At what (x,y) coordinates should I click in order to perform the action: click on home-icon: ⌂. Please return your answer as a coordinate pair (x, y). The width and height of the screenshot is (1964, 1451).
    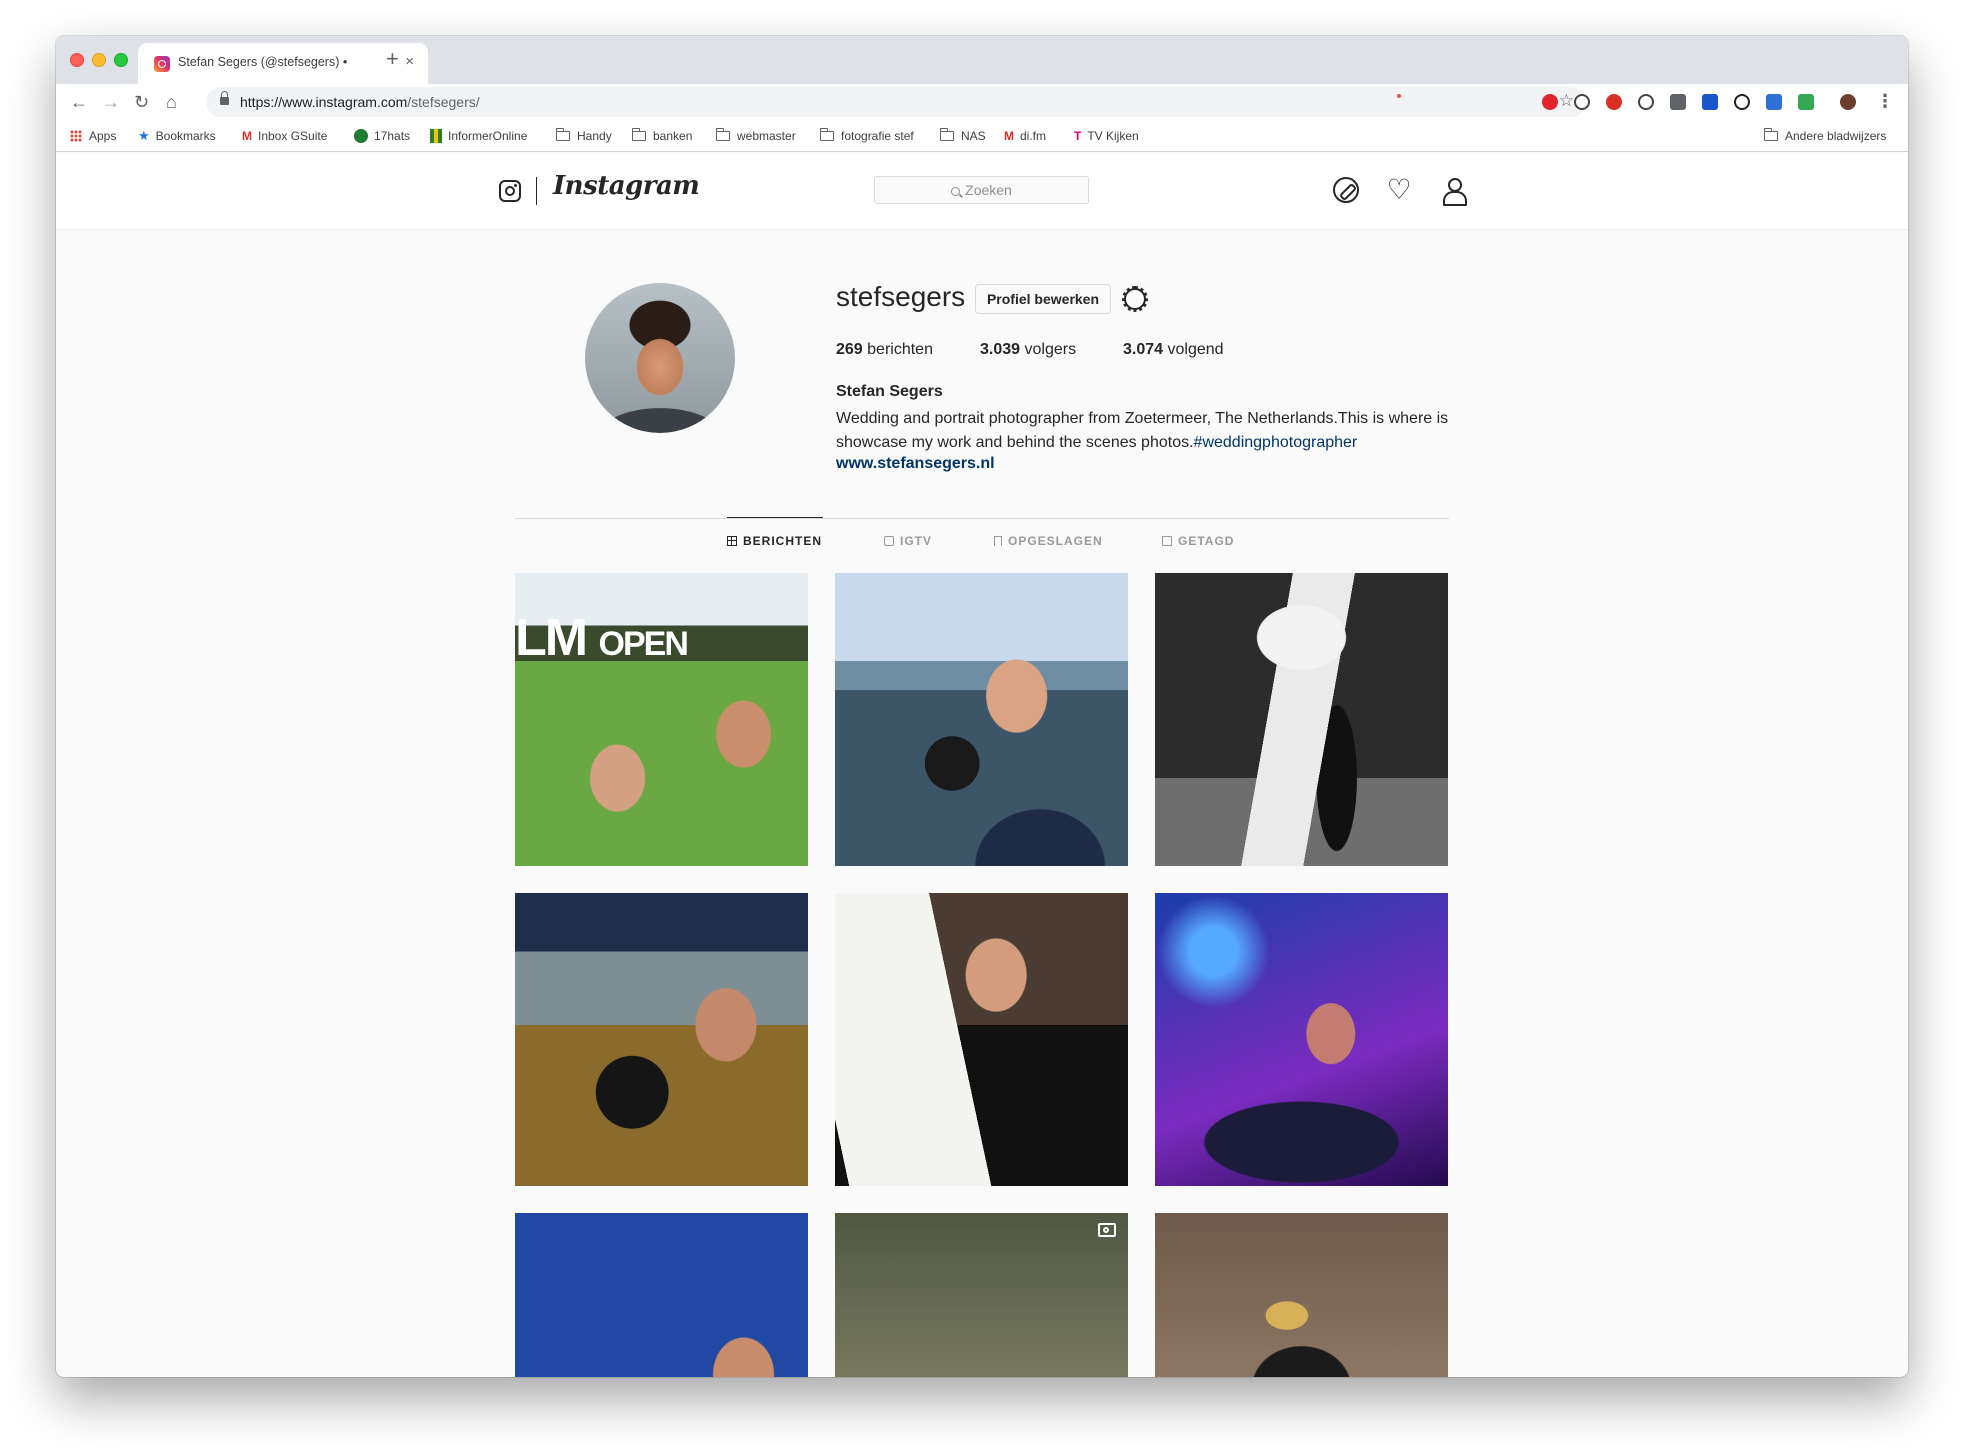
    Looking at the image, I should click on (171, 102).